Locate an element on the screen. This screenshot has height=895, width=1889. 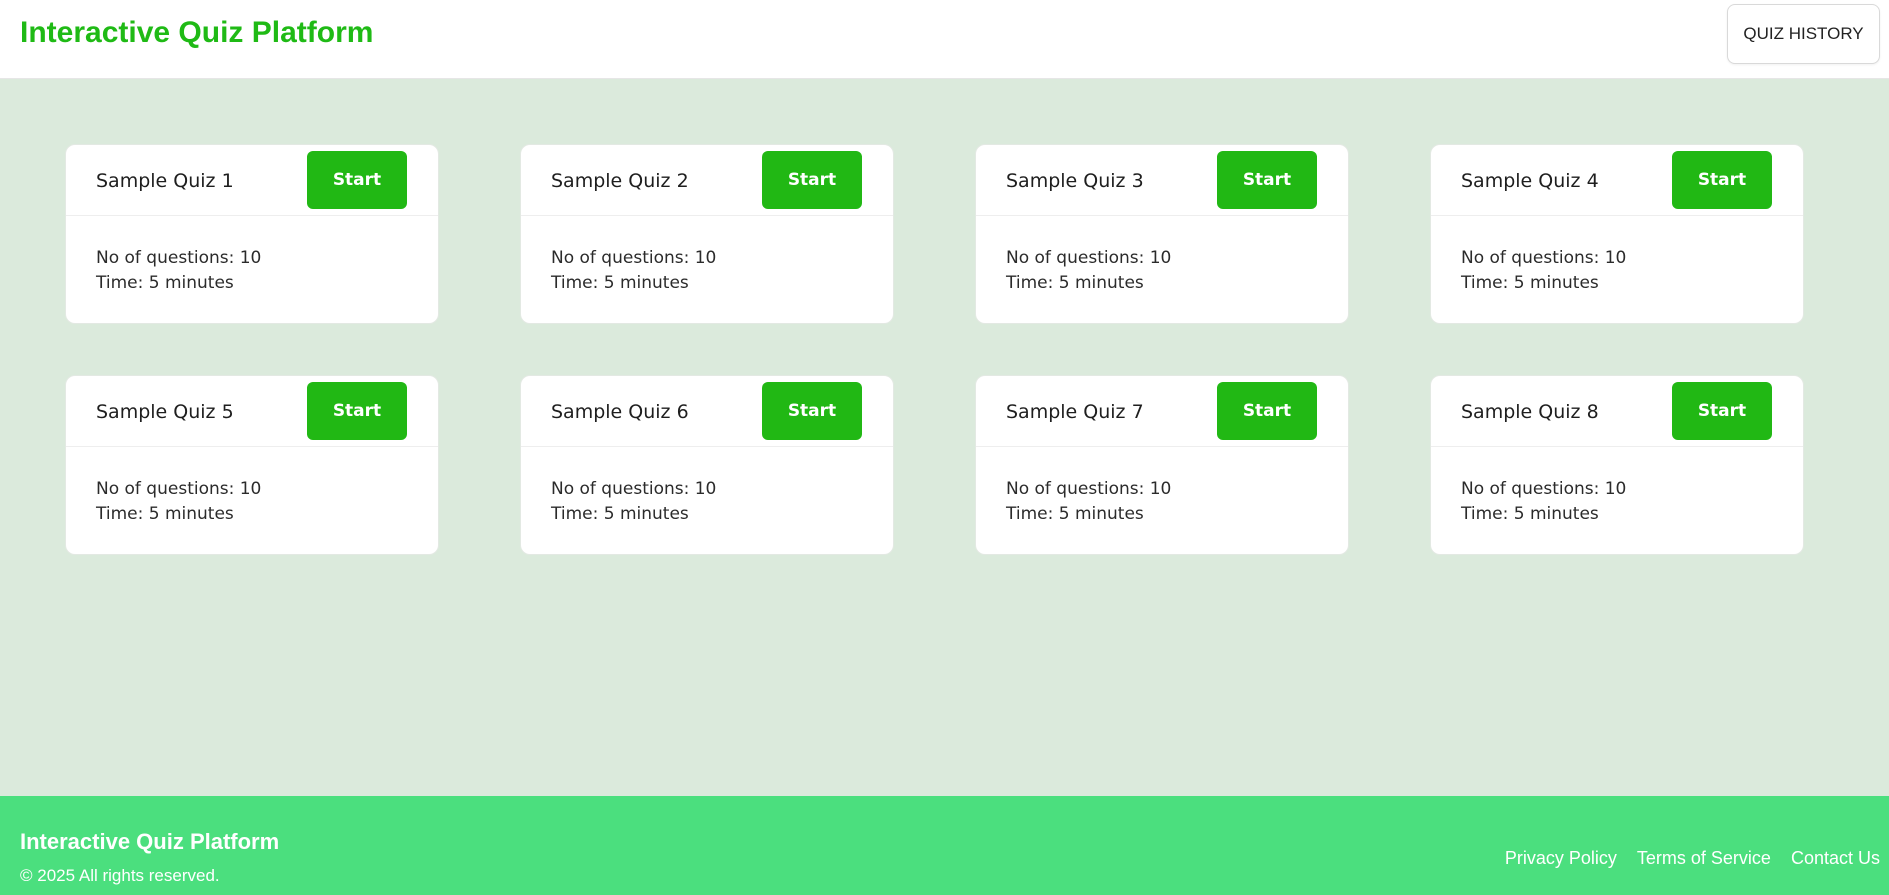
quiz-title: Sample Quiz 1 is located at coordinates (165, 181).